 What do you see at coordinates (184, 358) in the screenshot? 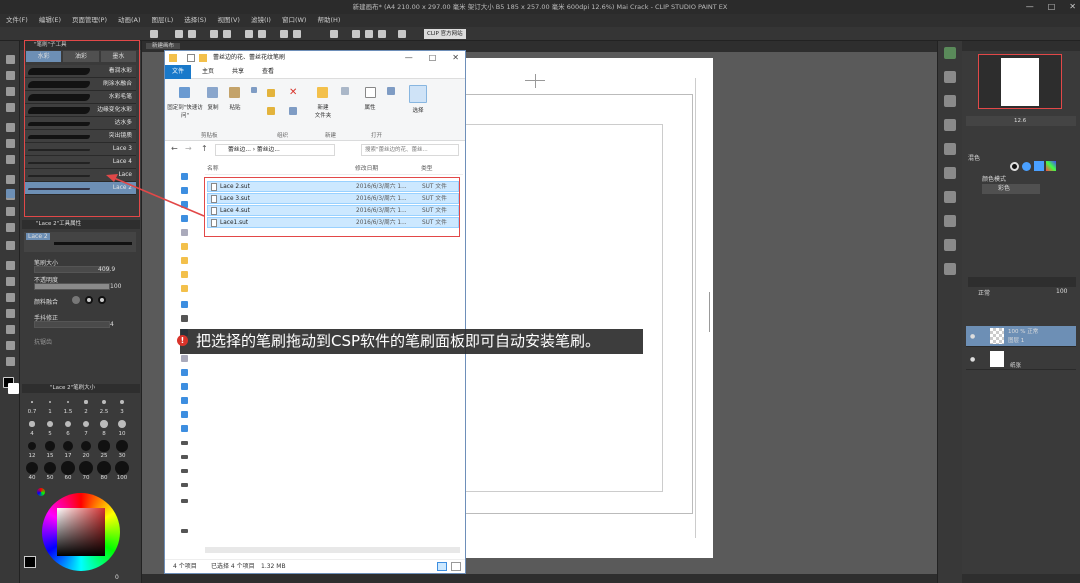
I see `videos-icon` at bounding box center [184, 358].